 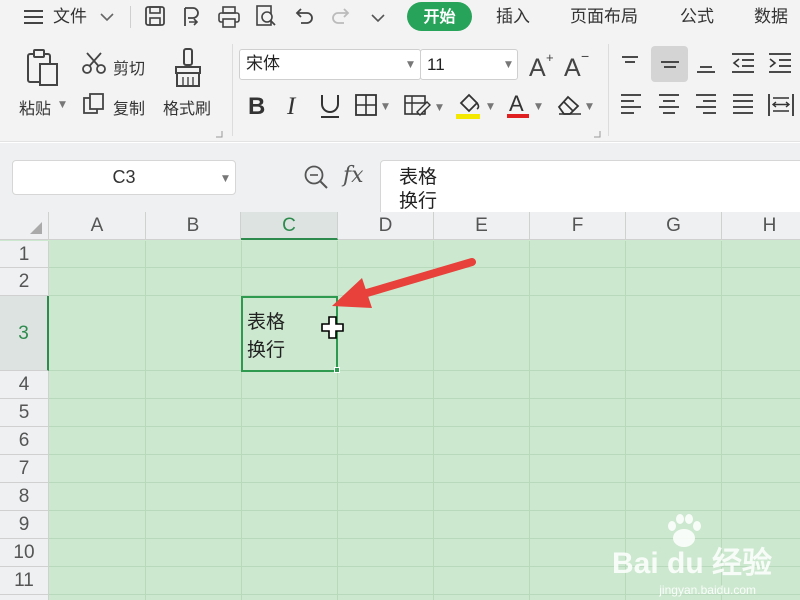 What do you see at coordinates (526, 106) in the screenshot?
I see `font-color-icon: A ▼` at bounding box center [526, 106].